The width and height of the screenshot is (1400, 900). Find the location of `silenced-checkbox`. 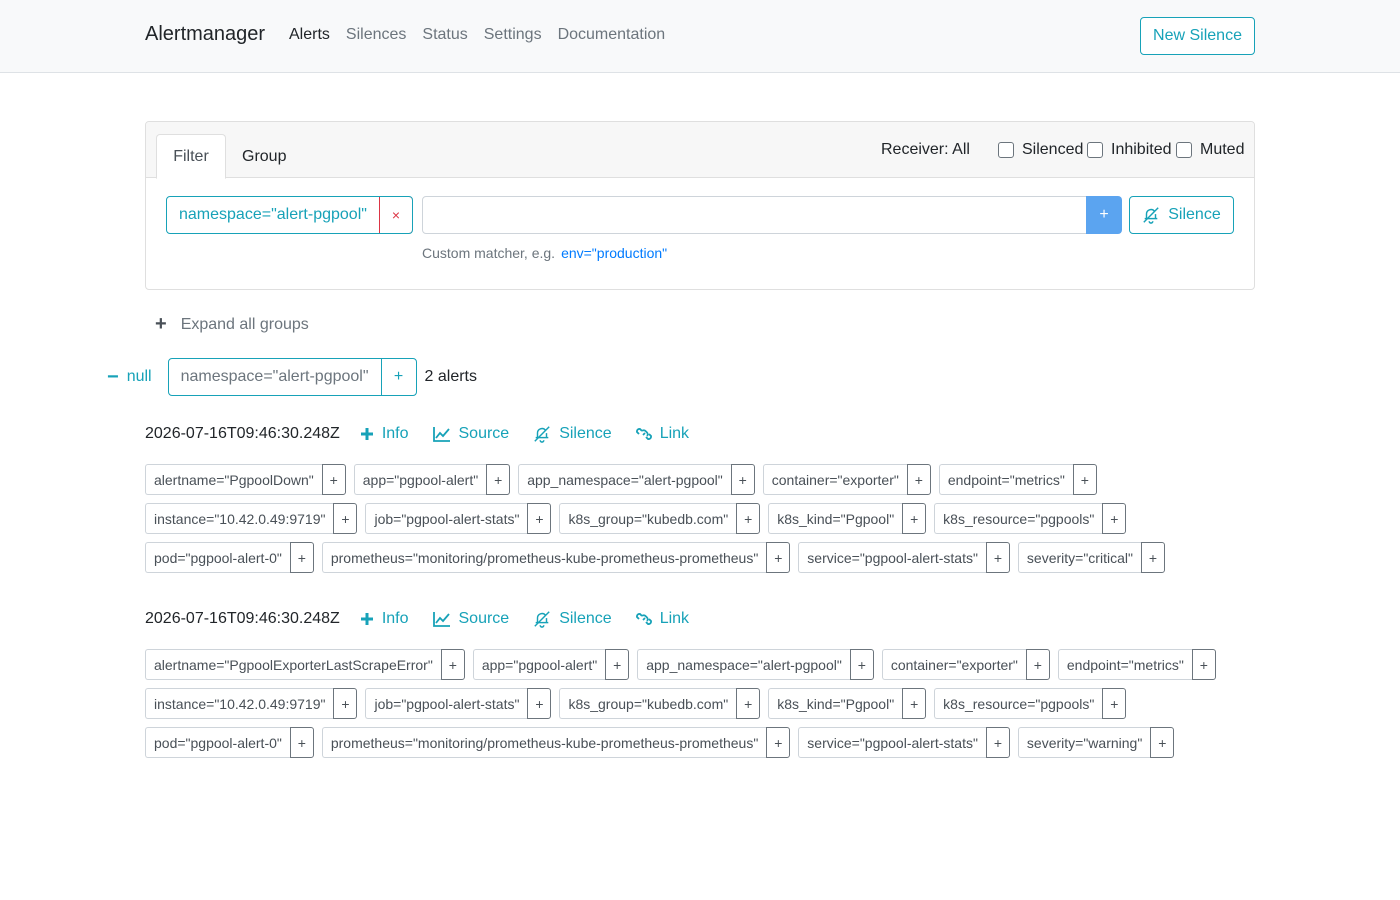

silenced-checkbox is located at coordinates (1006, 150).